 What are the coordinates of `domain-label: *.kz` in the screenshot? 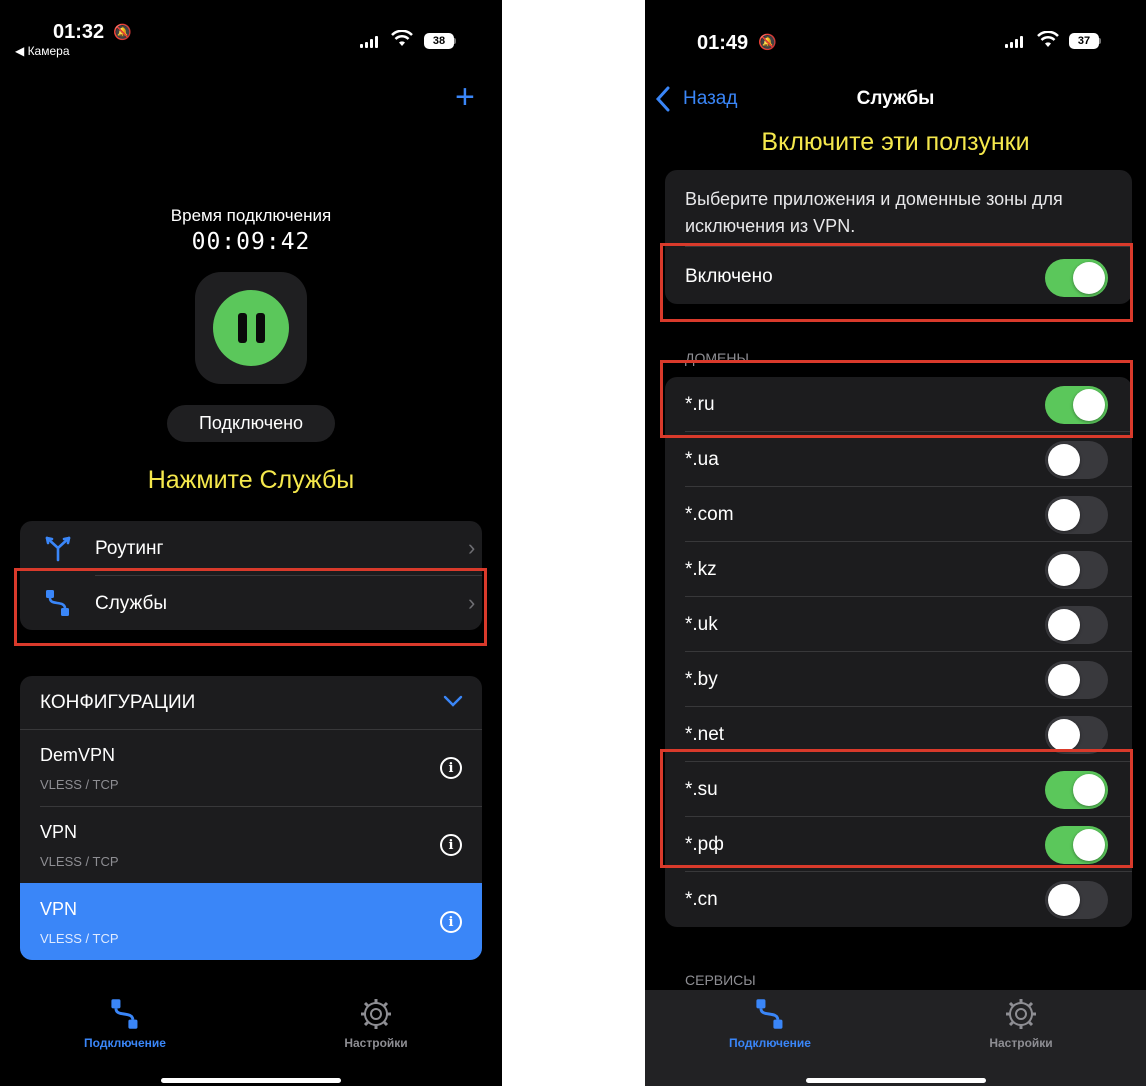 It's located at (701, 569).